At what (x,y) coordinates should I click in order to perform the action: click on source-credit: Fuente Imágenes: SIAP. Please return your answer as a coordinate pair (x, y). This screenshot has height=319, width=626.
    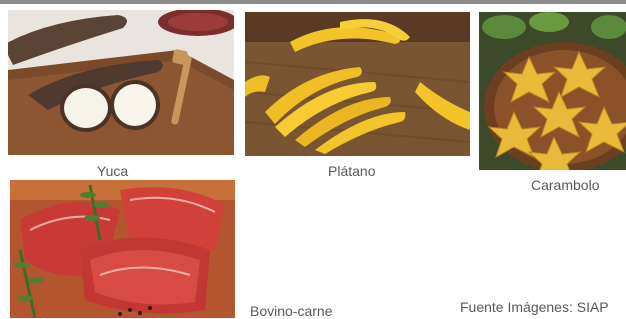
    Looking at the image, I should click on (534, 307).